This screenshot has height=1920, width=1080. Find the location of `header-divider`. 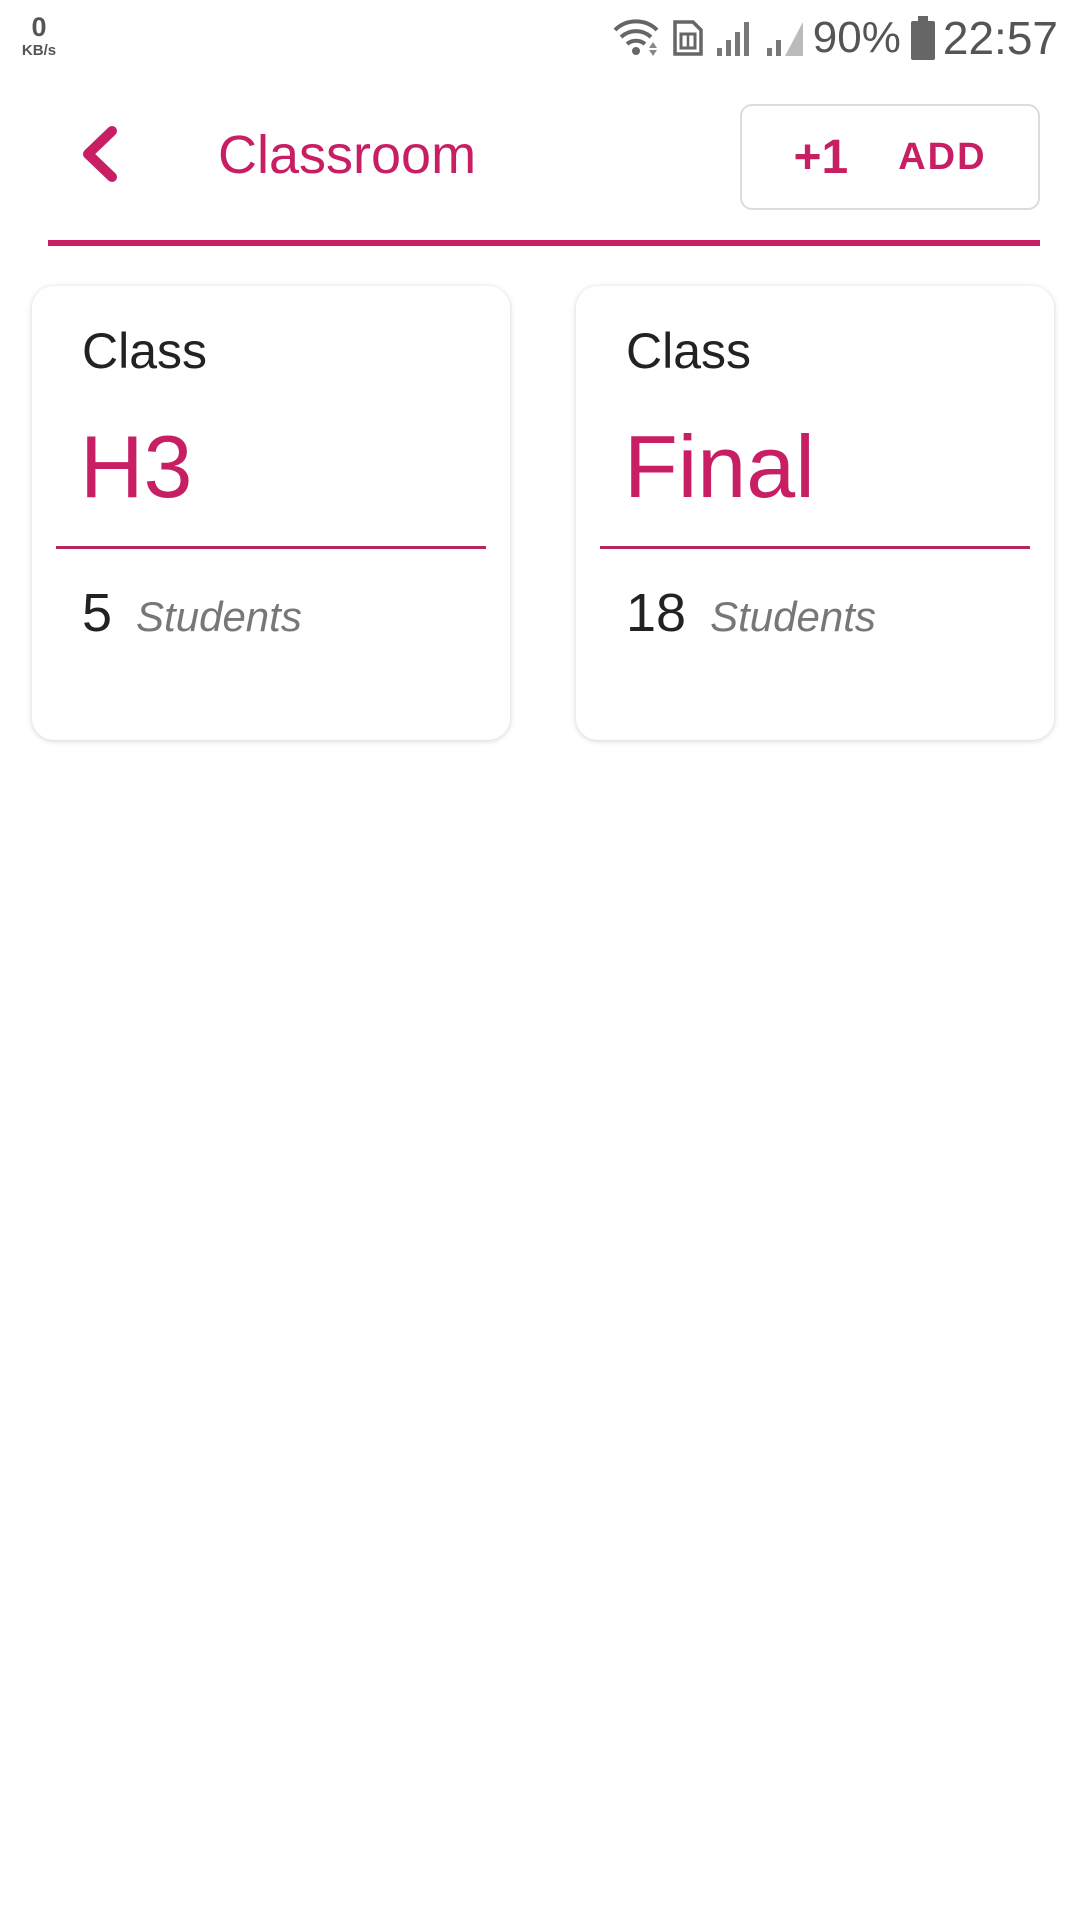

header-divider is located at coordinates (544, 243).